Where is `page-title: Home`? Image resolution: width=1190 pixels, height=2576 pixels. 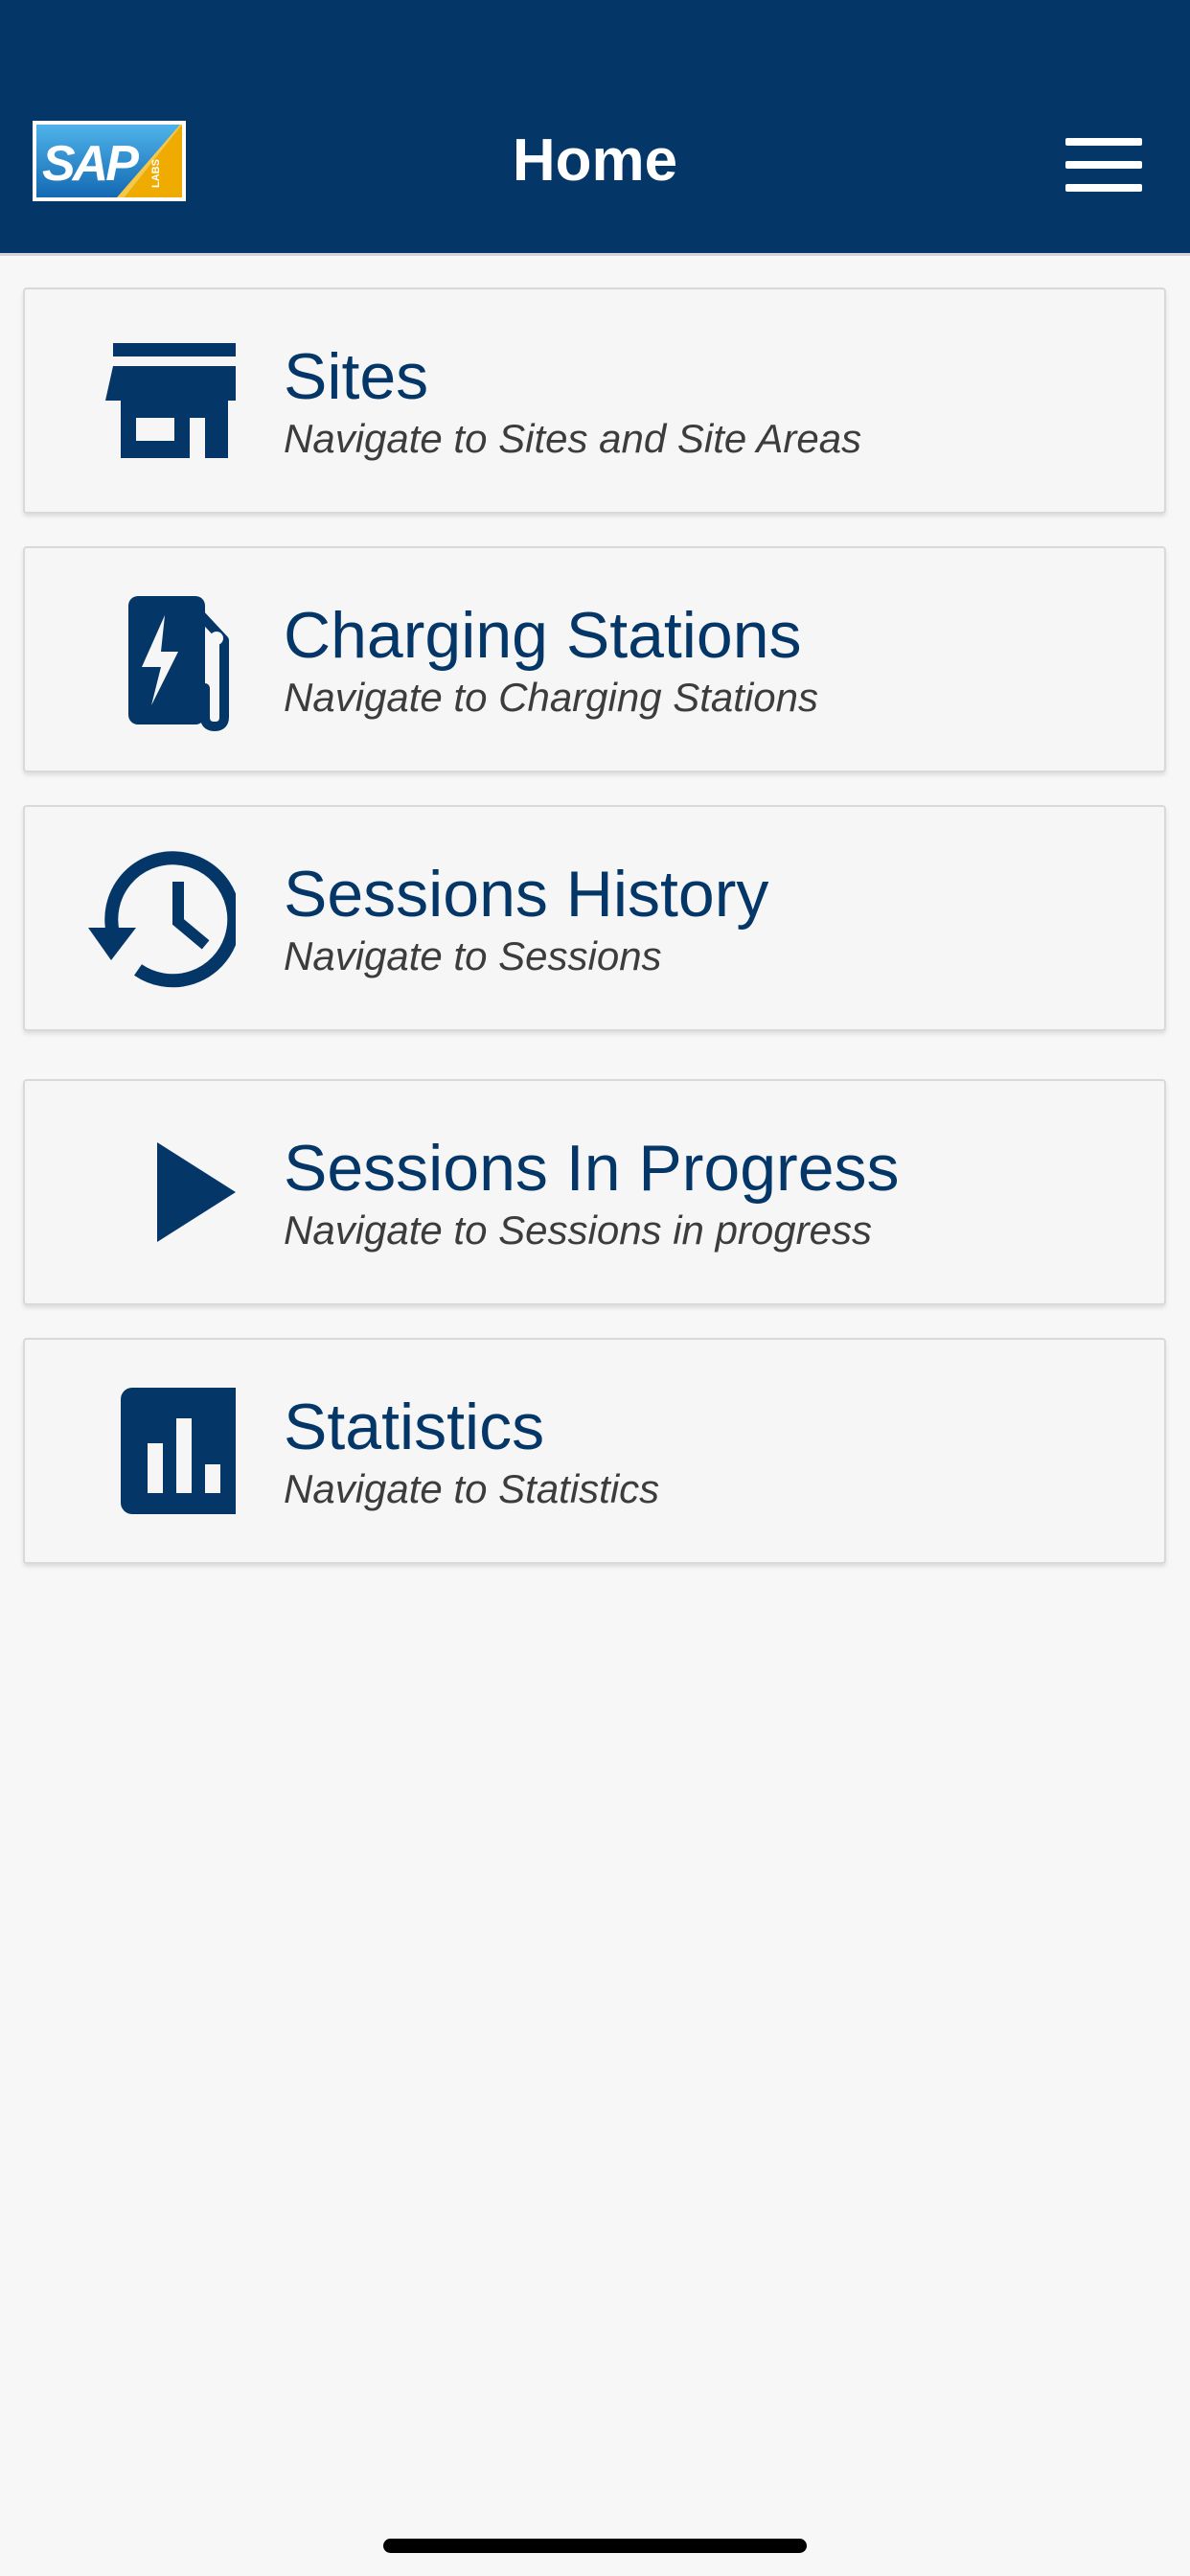 page-title: Home is located at coordinates (595, 160).